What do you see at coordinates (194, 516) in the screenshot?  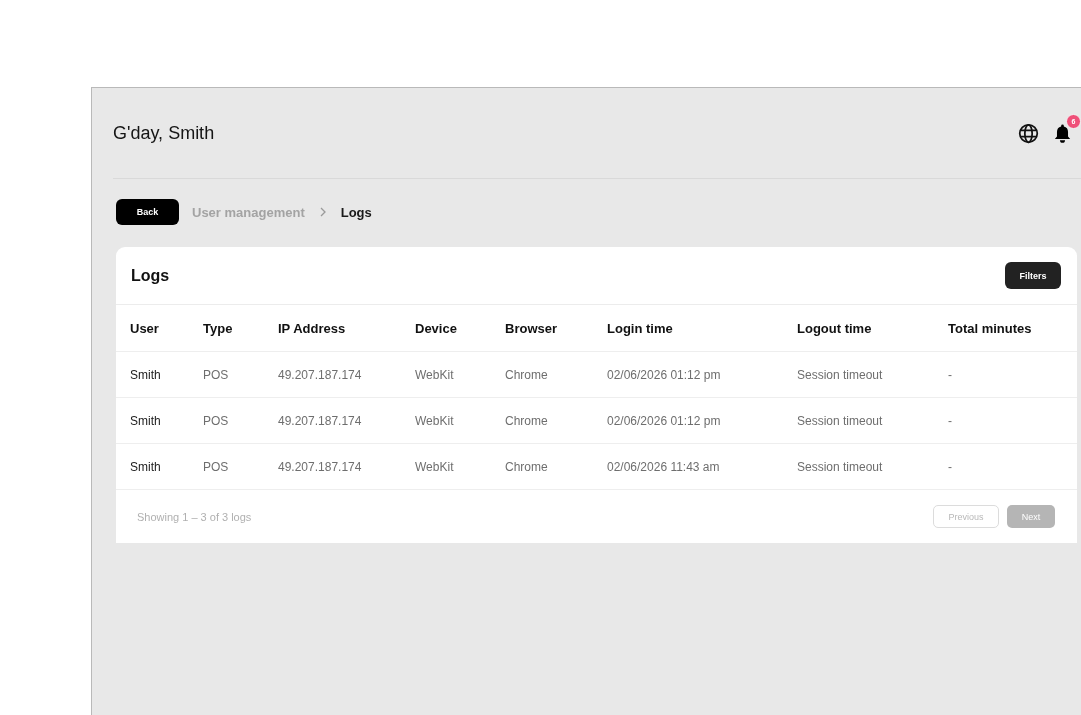 I see `pagination-summary: Showing 1 – 3 of 3 logs` at bounding box center [194, 516].